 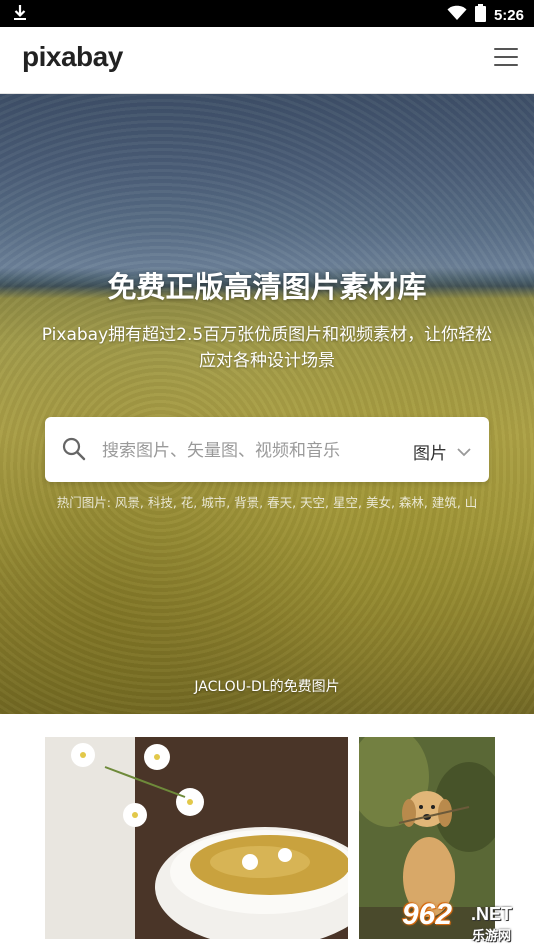 I want to click on watermark-text: 乐游网, so click(x=492, y=936).